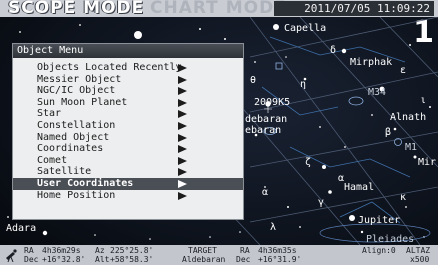 This screenshot has height=265, width=438. I want to click on datetime-display: 2011/07/05 11:09:22, so click(354, 8).